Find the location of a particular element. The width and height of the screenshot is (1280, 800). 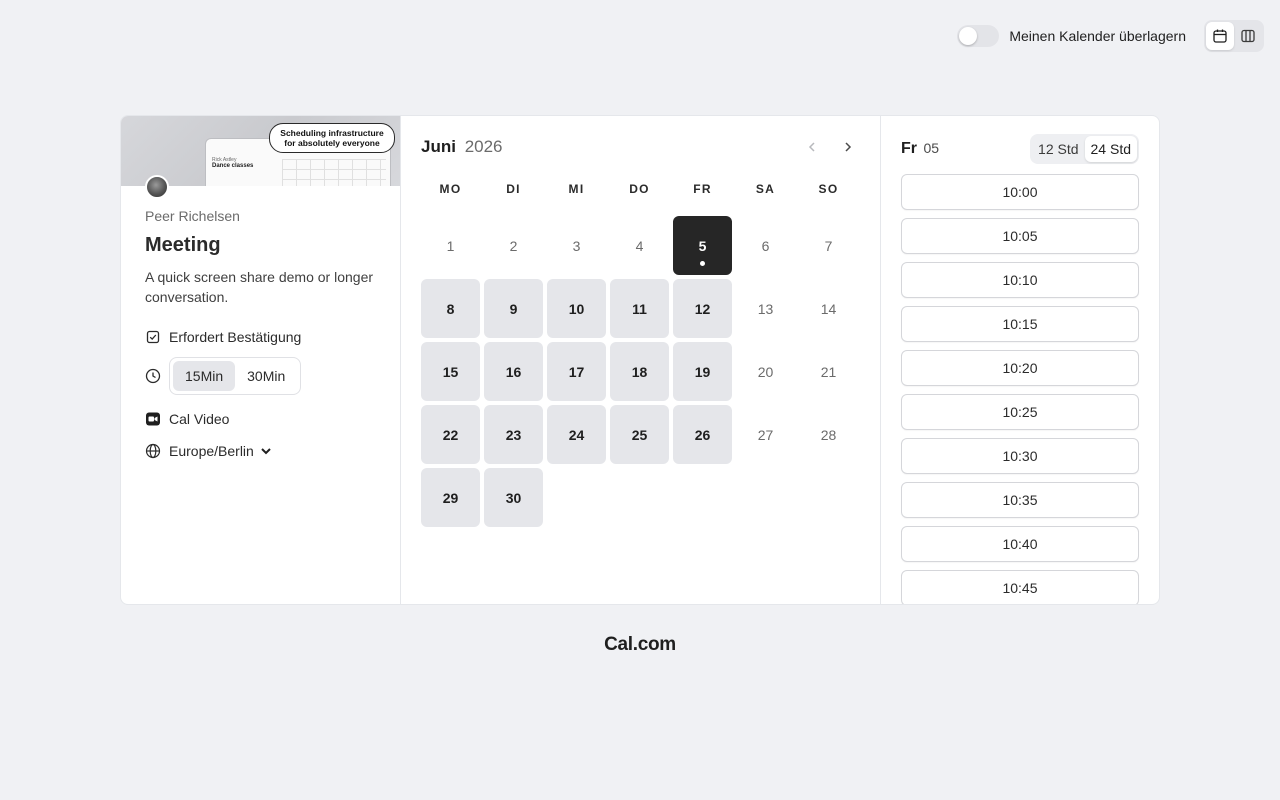

calendar-icon is located at coordinates (1220, 36).